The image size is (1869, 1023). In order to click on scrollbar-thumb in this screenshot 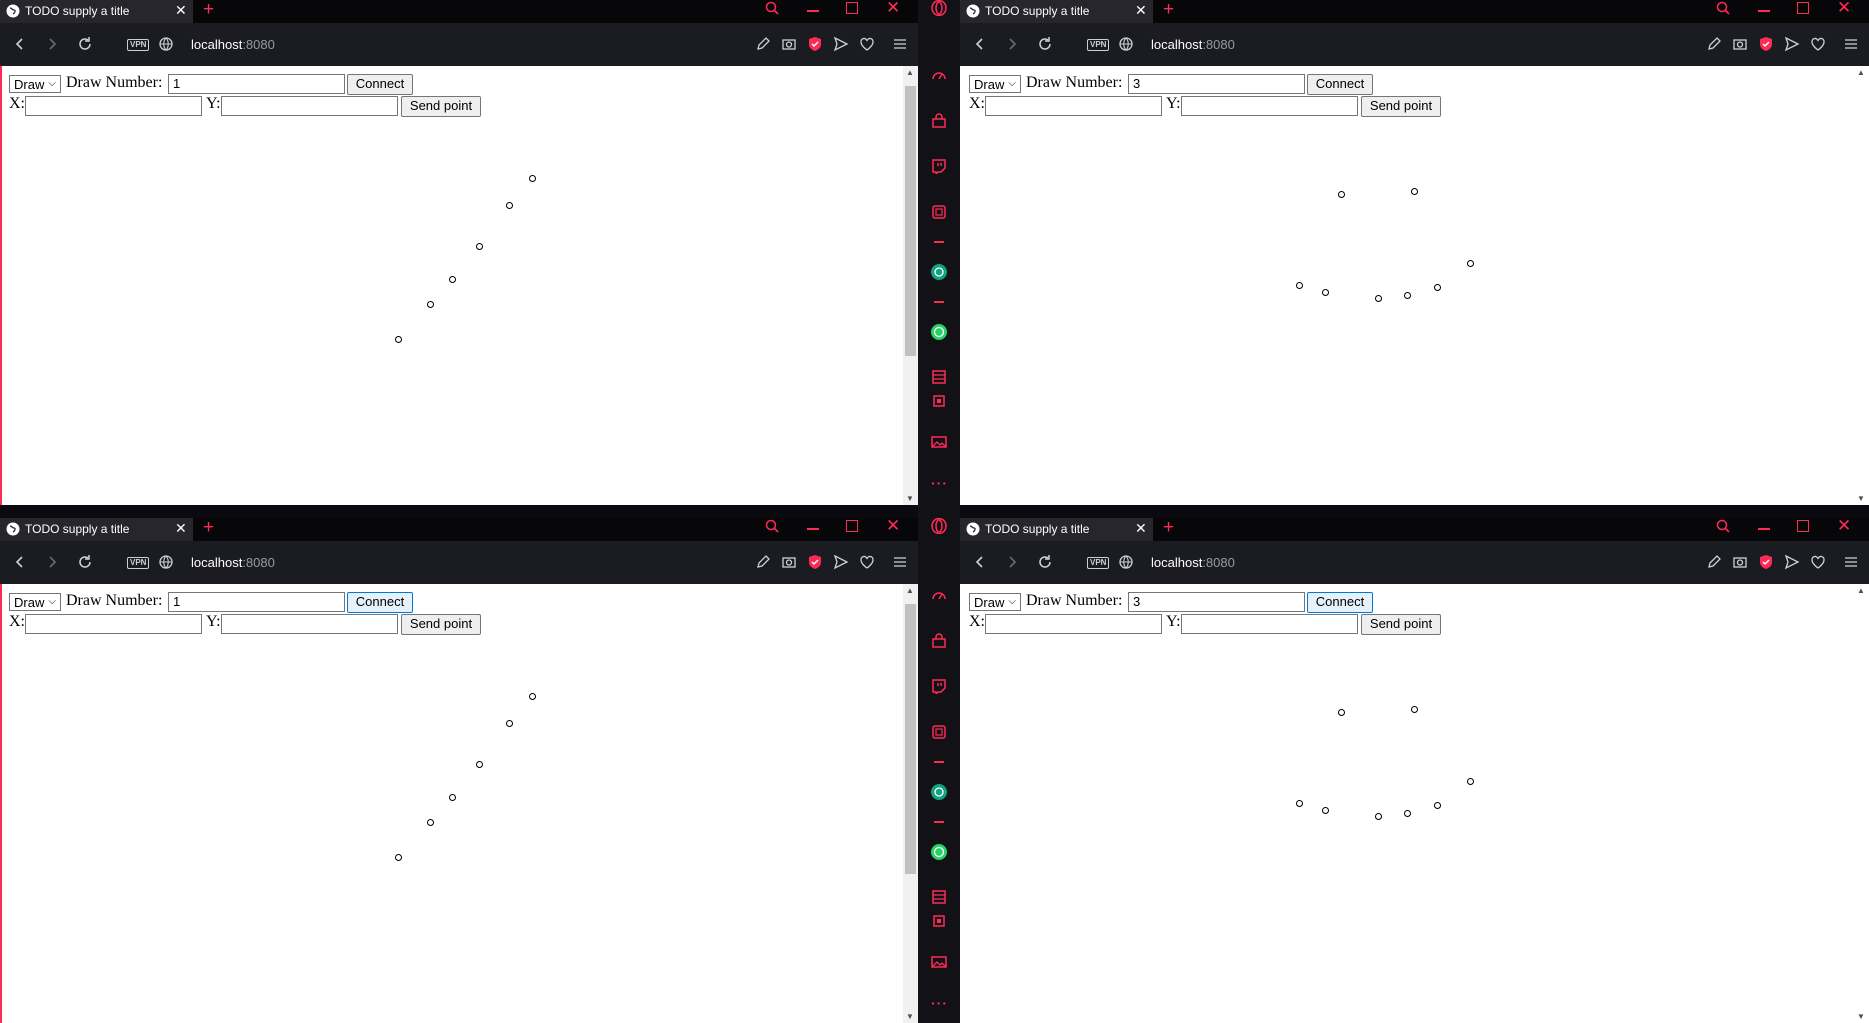, I will do `click(910, 739)`.